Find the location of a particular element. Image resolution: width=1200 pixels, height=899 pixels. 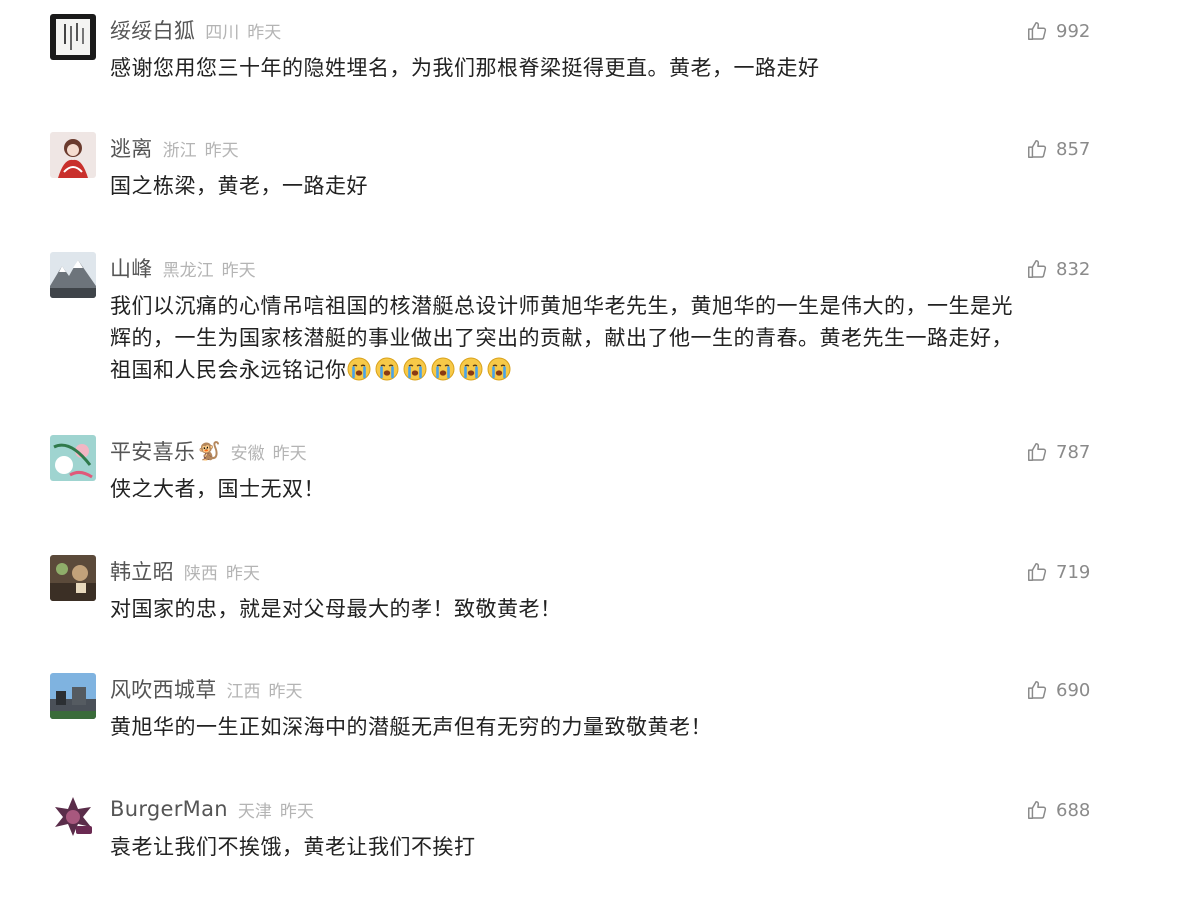

comment-meta: 风吹西城草 江西 昨天 is located at coordinates (206, 689).